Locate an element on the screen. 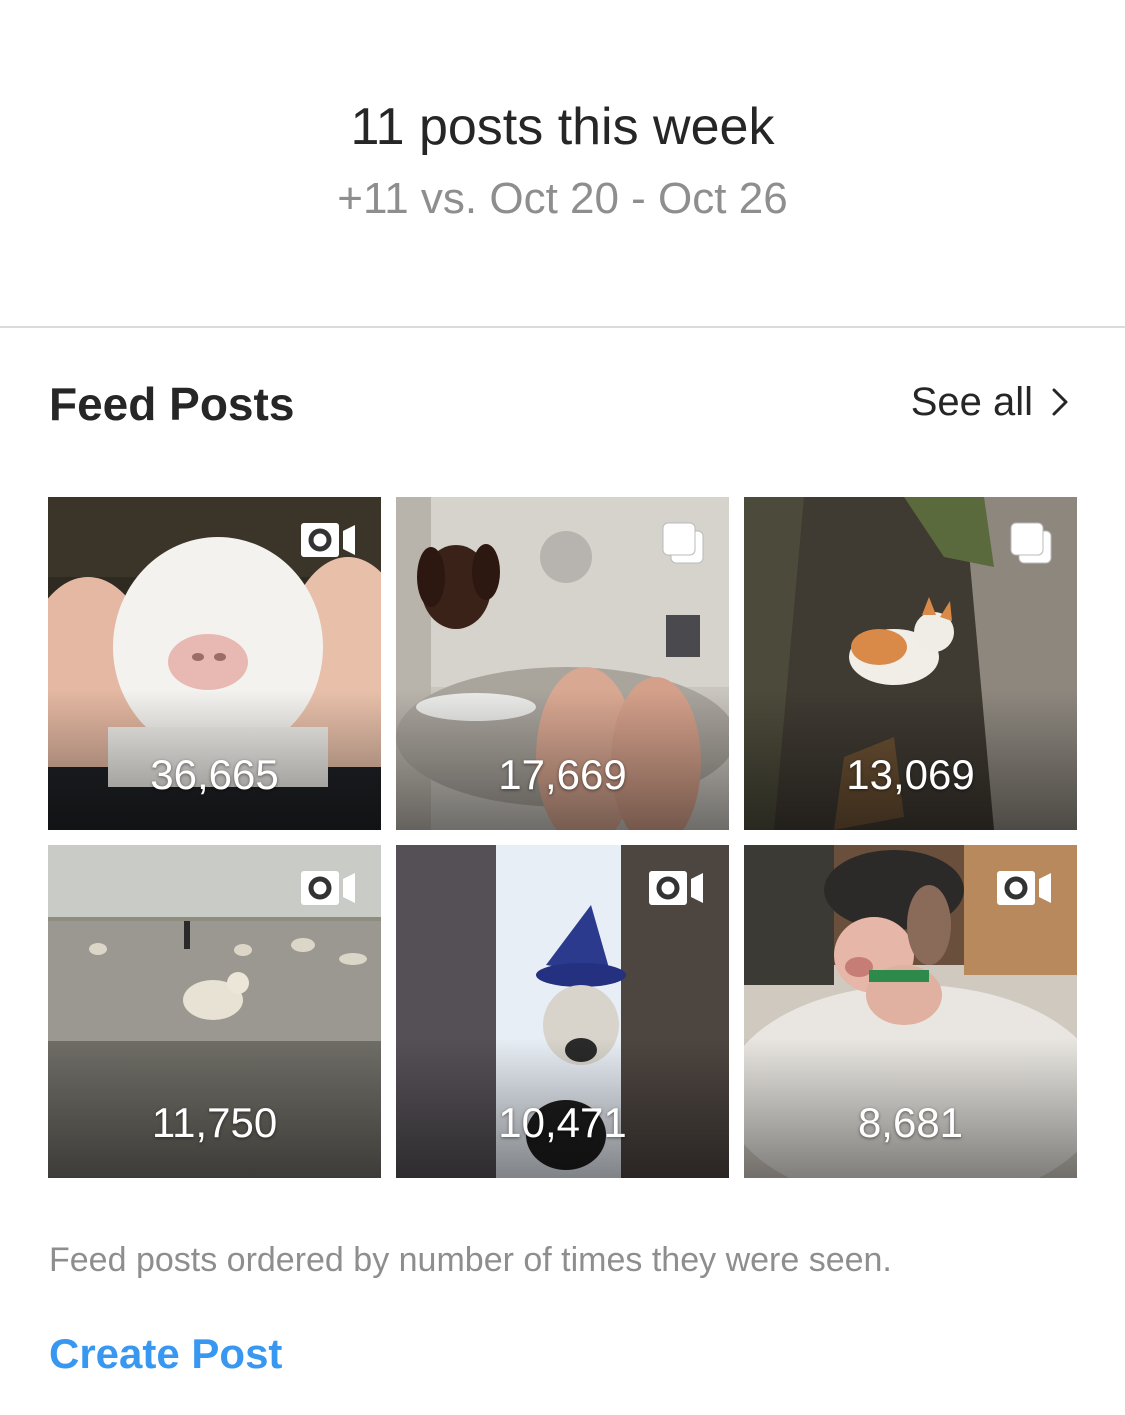 This screenshot has width=1125, height=1415. section-title: Feed Posts is located at coordinates (172, 404).